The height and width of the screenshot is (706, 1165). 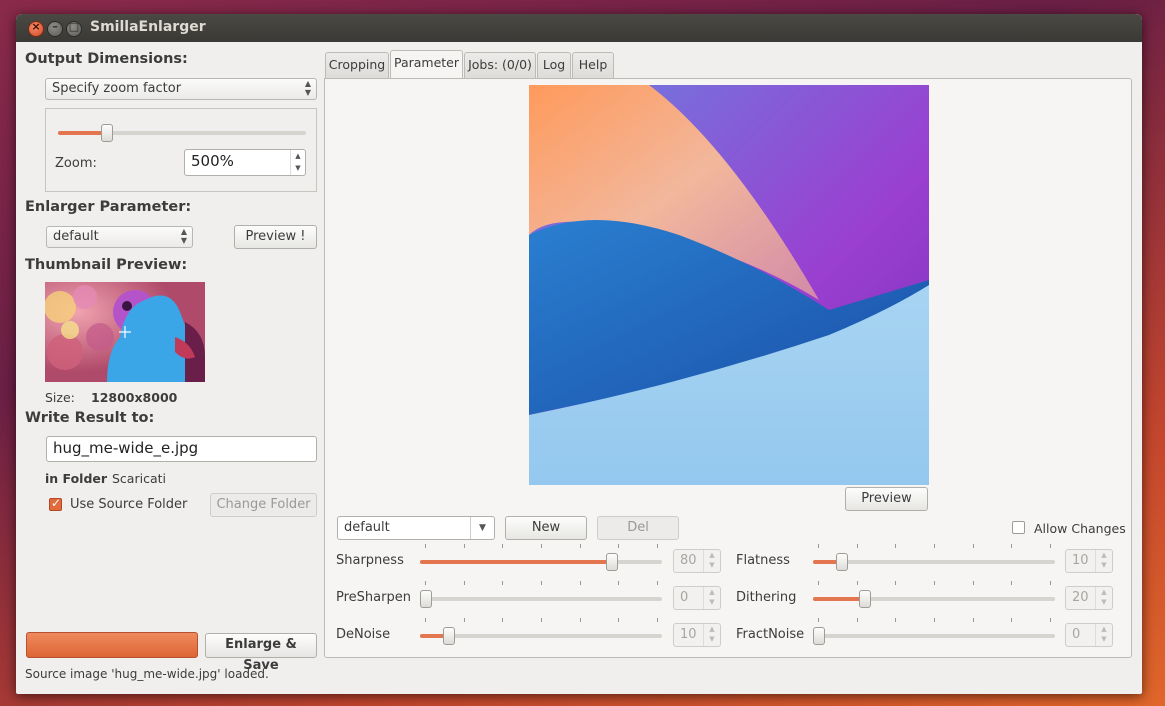 I want to click on zoom-slider, so click(x=182, y=133).